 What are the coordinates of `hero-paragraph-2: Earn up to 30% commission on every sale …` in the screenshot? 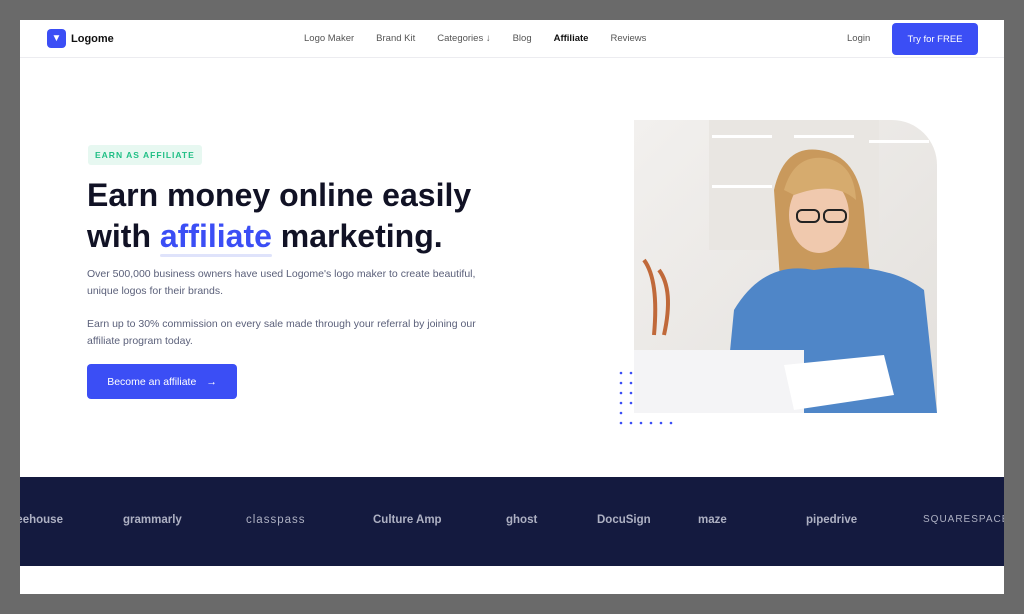 It's located at (281, 332).